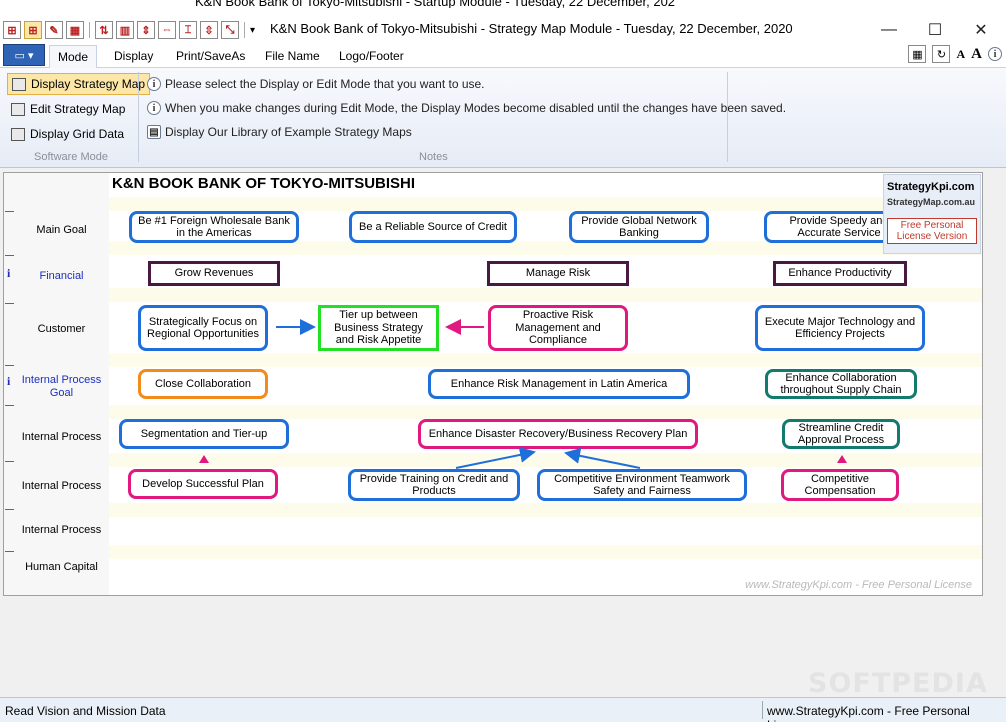 This screenshot has height=722, width=1006. I want to click on strategy-map-active-icon: ⊞, so click(33, 30).